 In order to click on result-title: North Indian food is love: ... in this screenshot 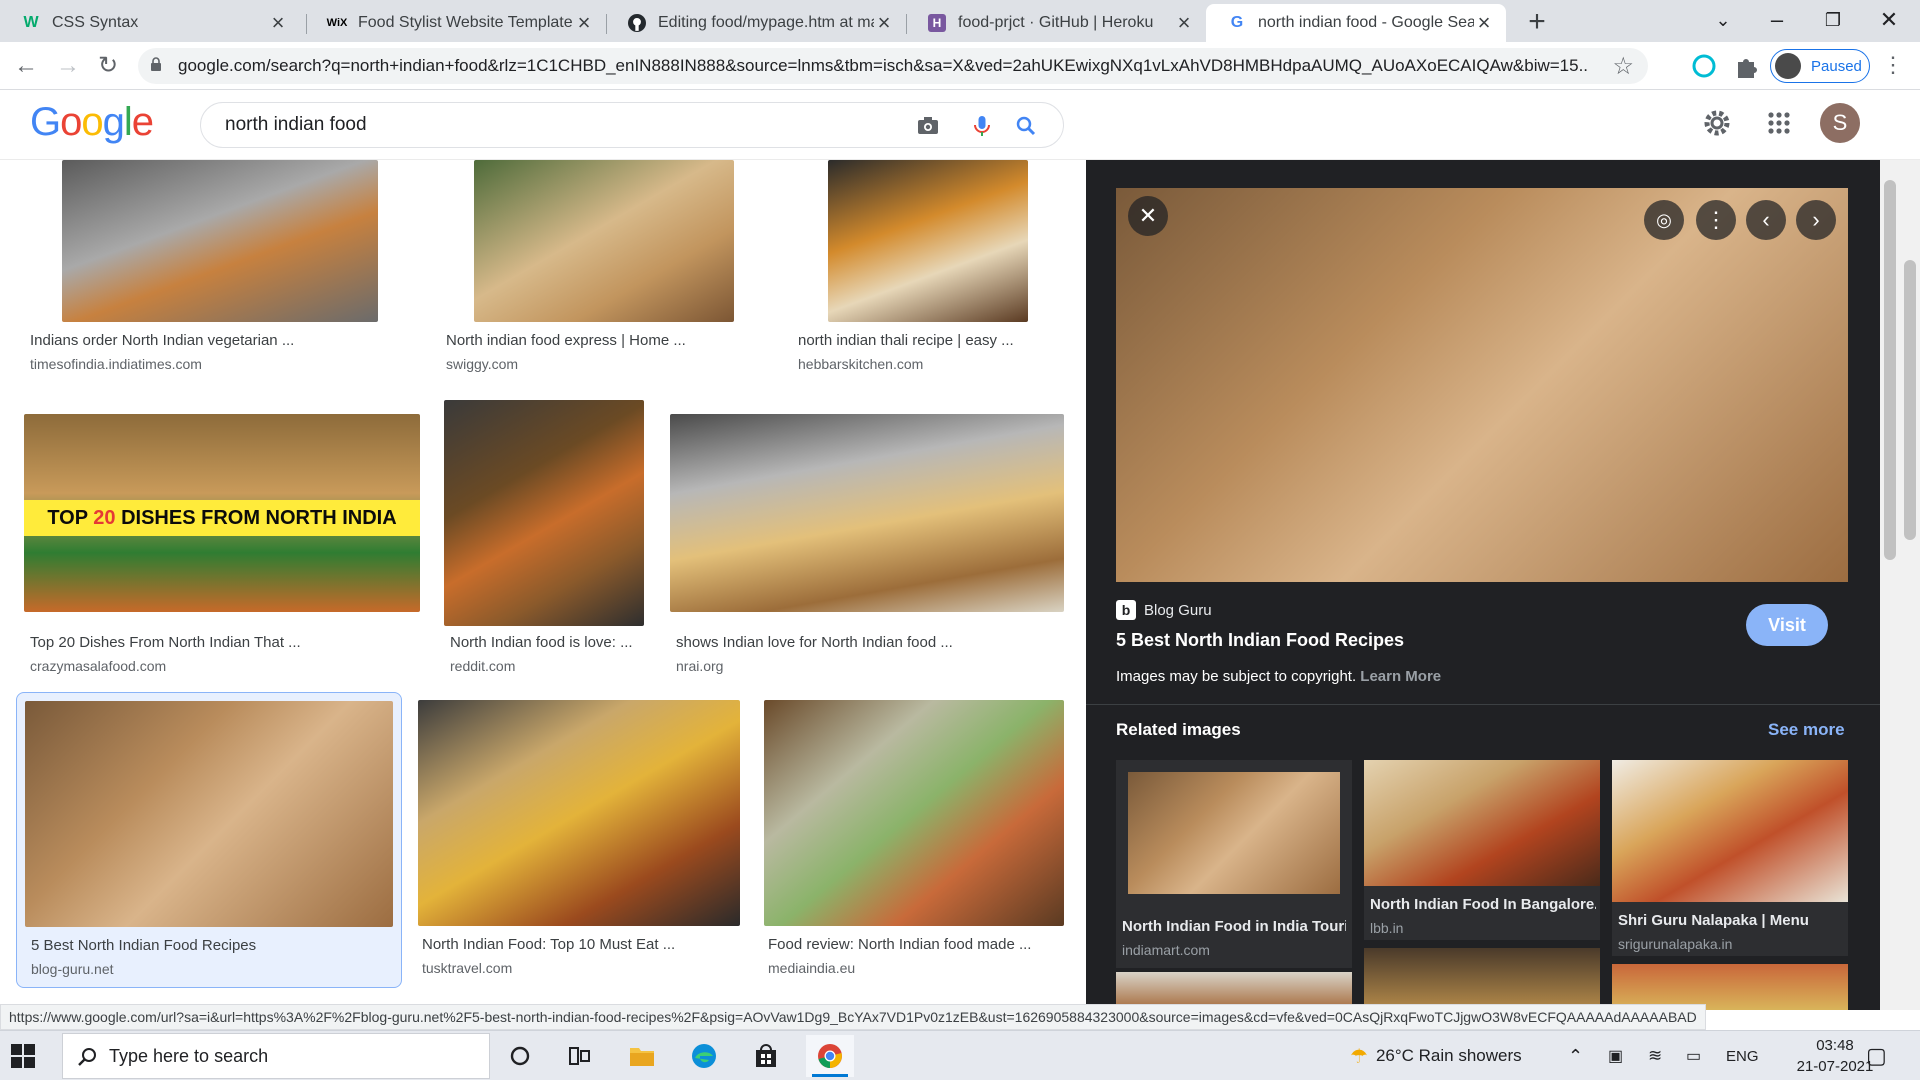, I will do `click(541, 642)`.